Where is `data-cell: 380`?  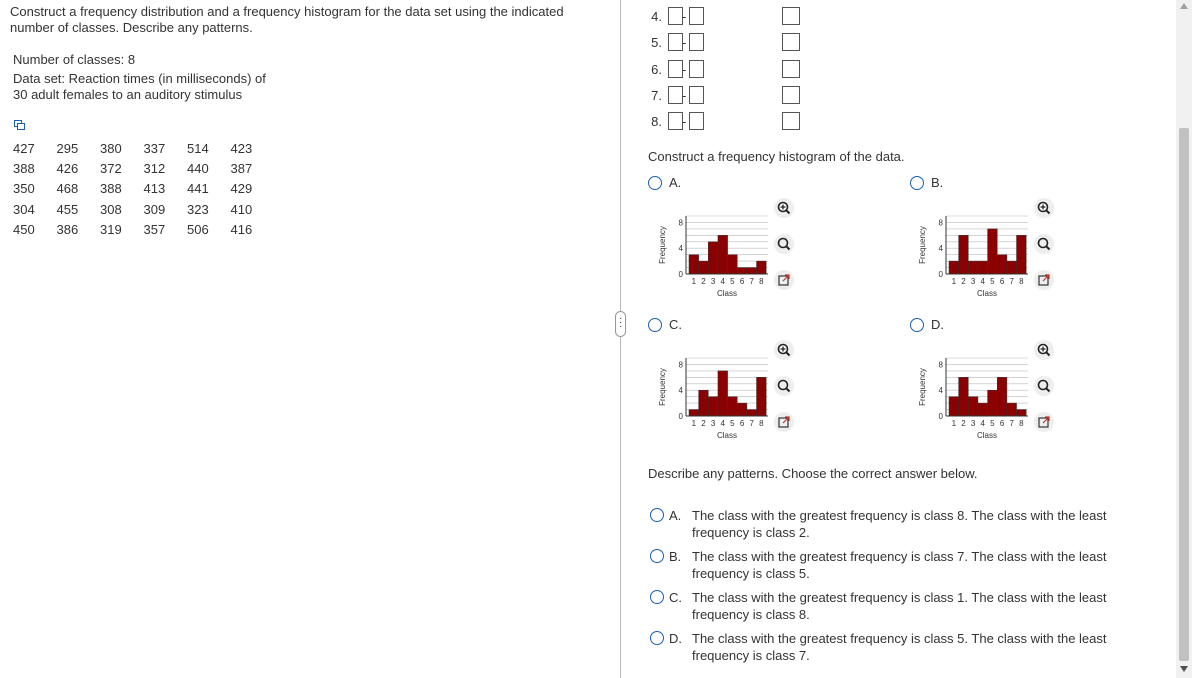 data-cell: 380 is located at coordinates (111, 148).